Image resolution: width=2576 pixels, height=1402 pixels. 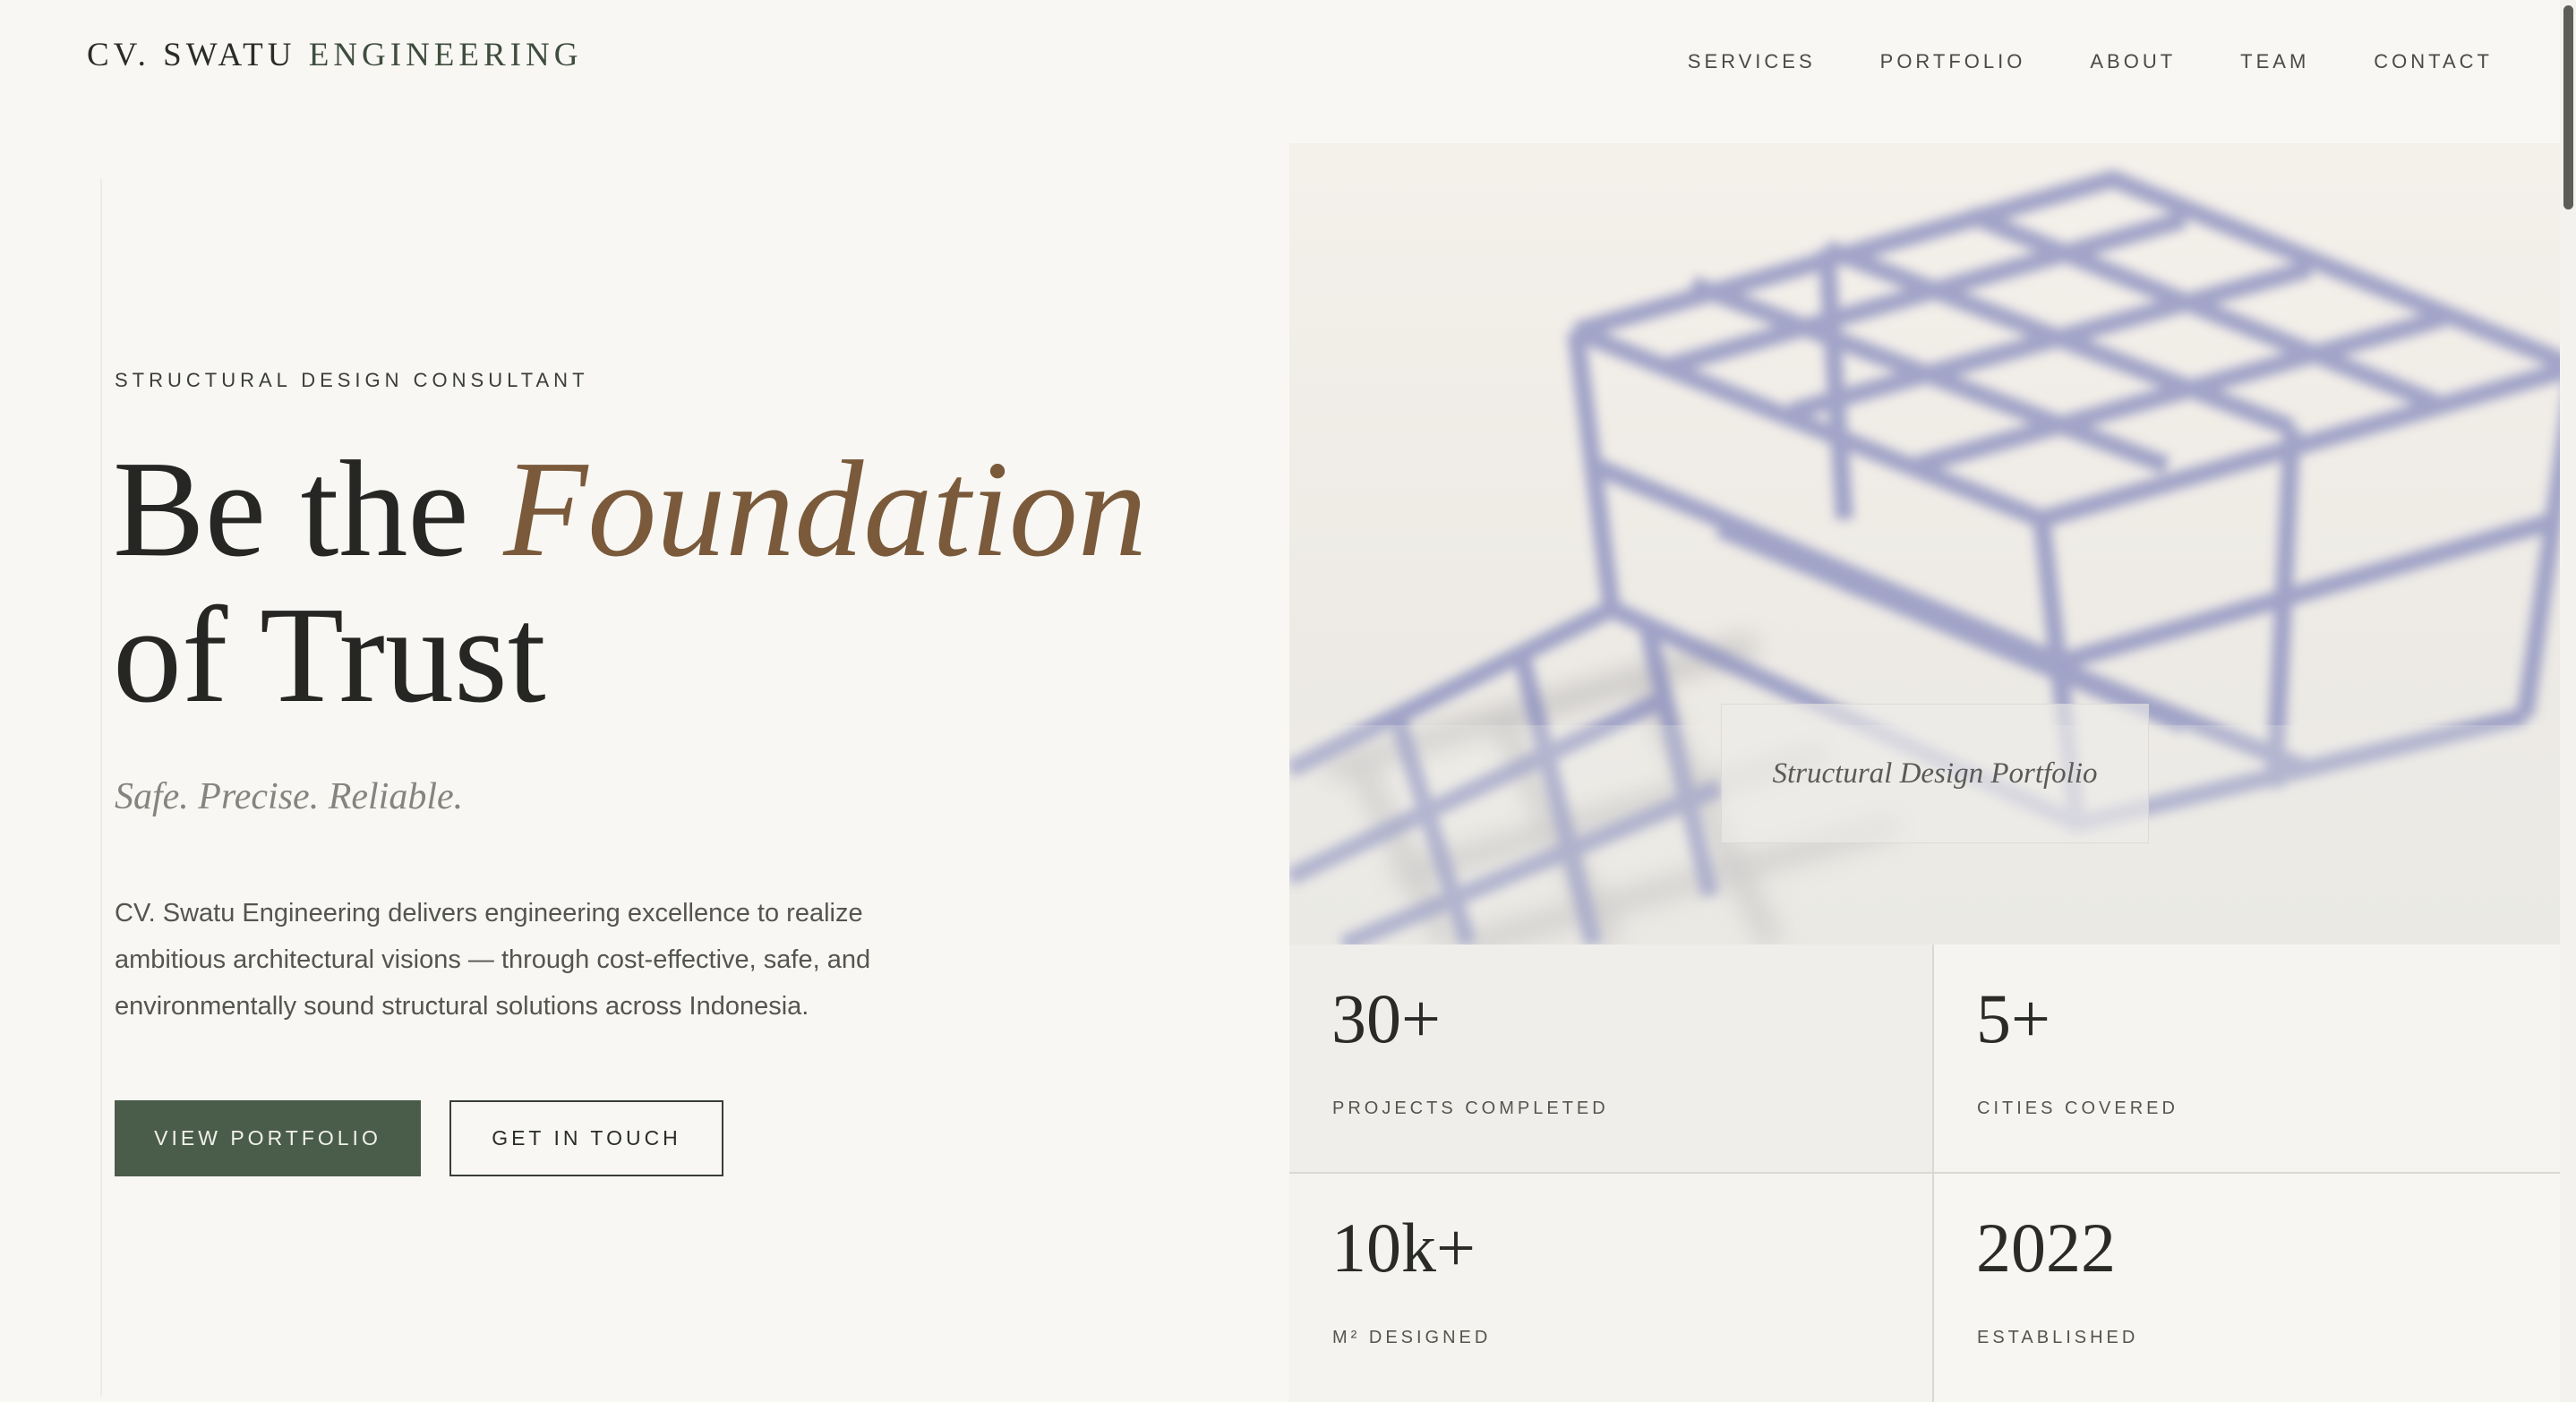 I want to click on view-portfolio-button: VIEW PORTFOLIO, so click(x=268, y=1138).